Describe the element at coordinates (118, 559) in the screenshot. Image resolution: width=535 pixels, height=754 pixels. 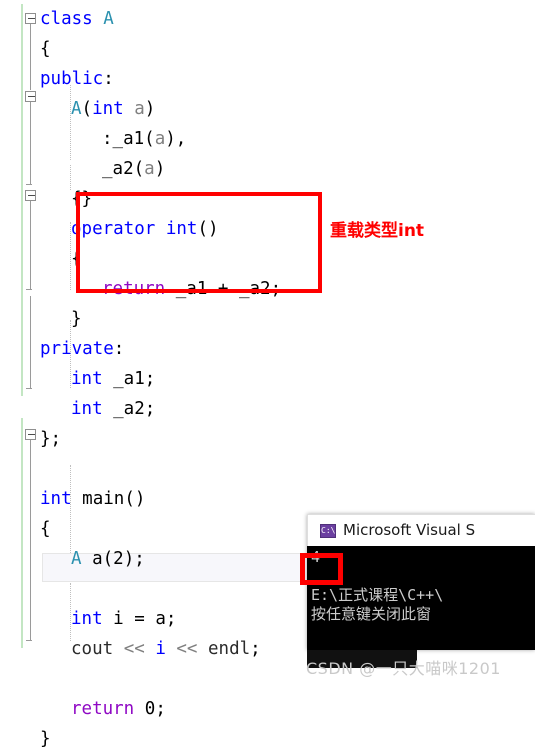
I see `code-token: 2` at that location.